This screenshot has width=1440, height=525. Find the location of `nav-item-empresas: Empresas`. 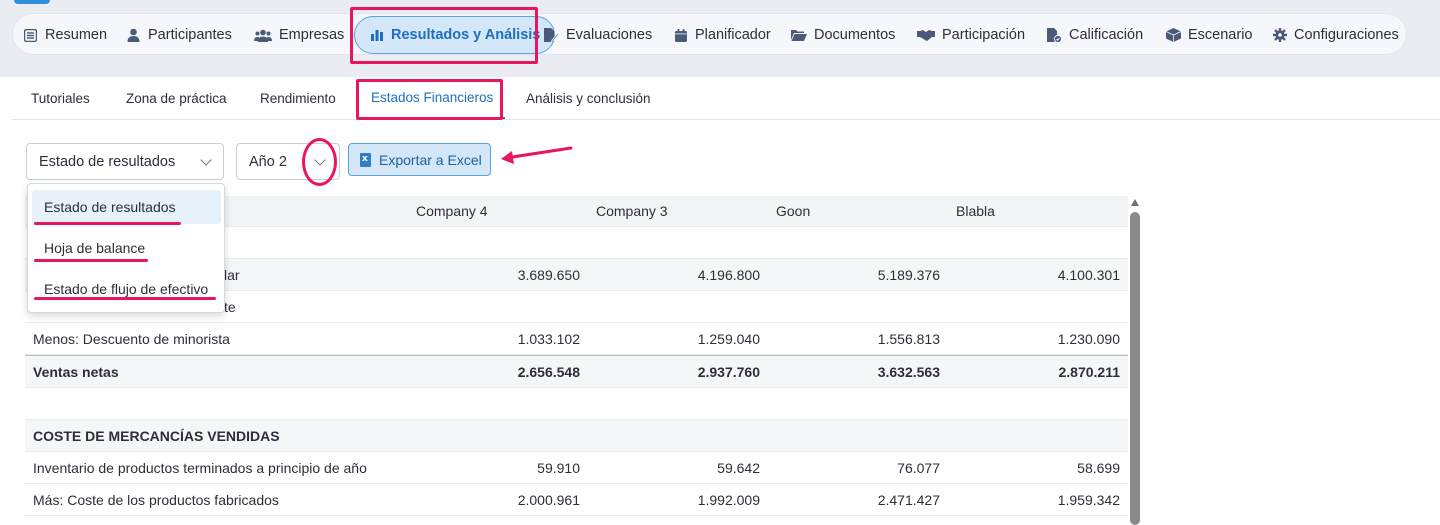

nav-item-empresas: Empresas is located at coordinates (299, 35).